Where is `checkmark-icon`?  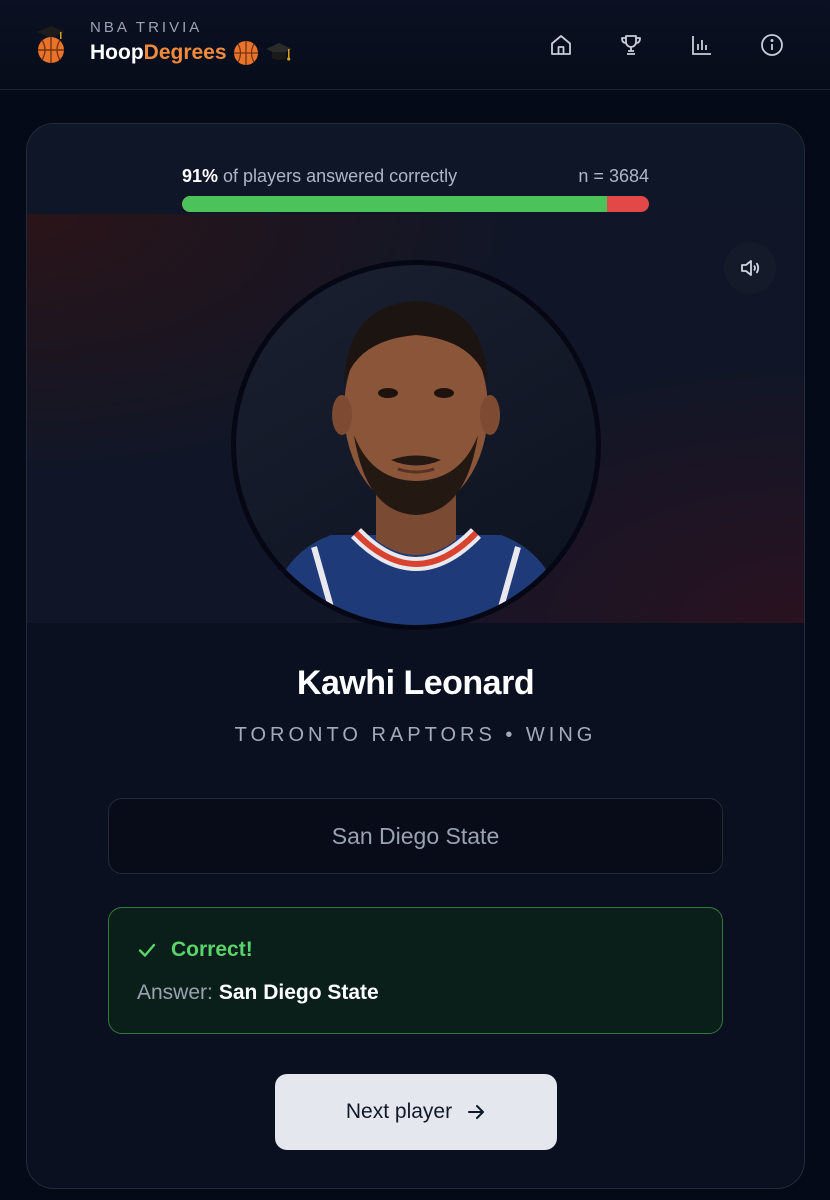
checkmark-icon is located at coordinates (147, 950).